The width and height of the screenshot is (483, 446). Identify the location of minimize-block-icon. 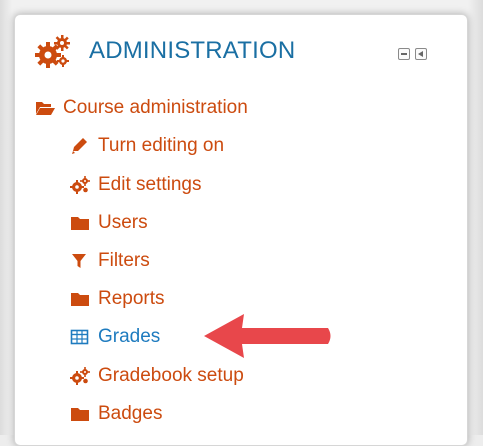
(404, 54).